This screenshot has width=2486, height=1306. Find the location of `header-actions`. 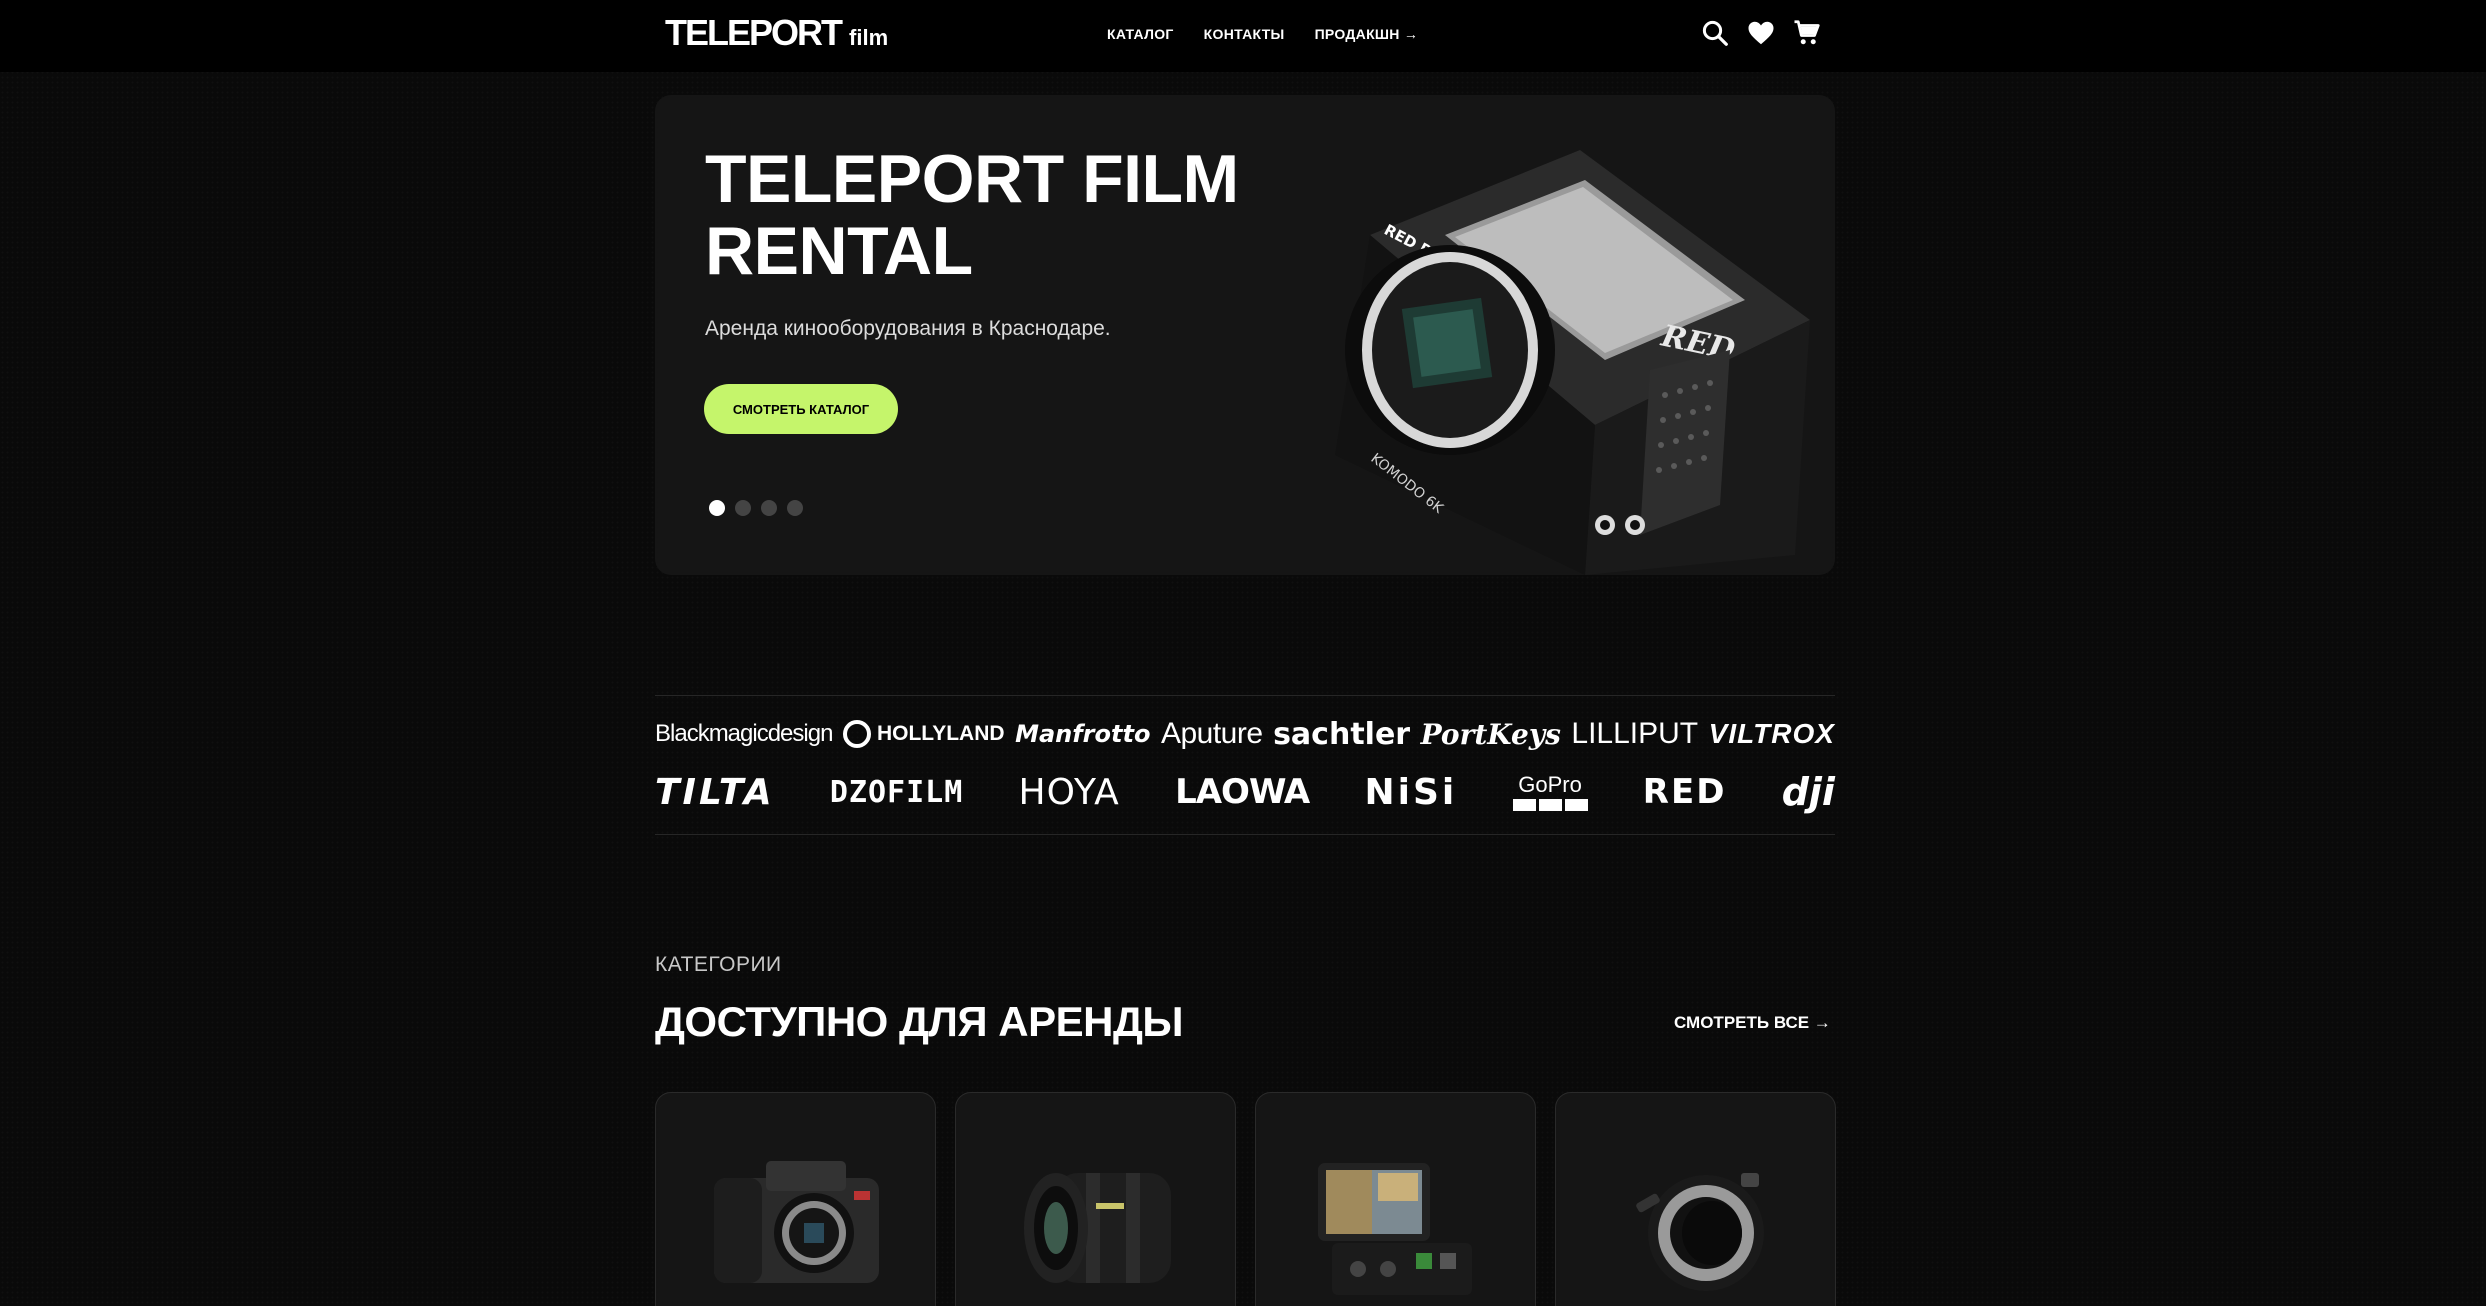

header-actions is located at coordinates (1761, 33).